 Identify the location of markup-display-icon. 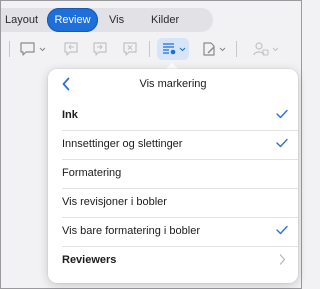
(169, 49).